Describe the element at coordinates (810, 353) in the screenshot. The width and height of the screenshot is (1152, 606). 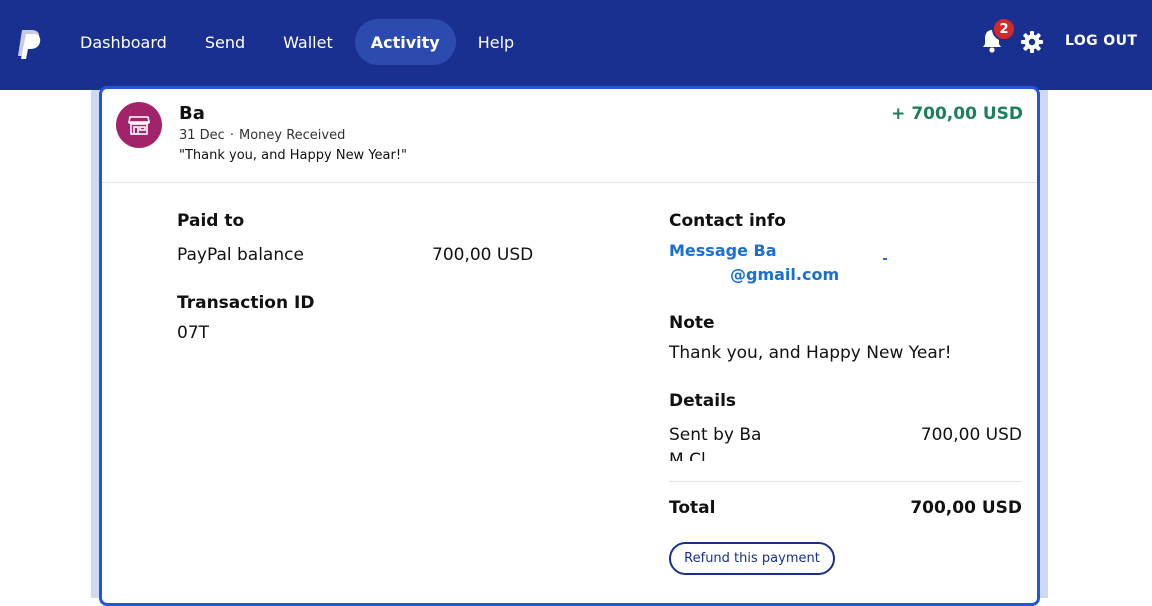
I see `note-text: Thank you, and Happy New Year!` at that location.